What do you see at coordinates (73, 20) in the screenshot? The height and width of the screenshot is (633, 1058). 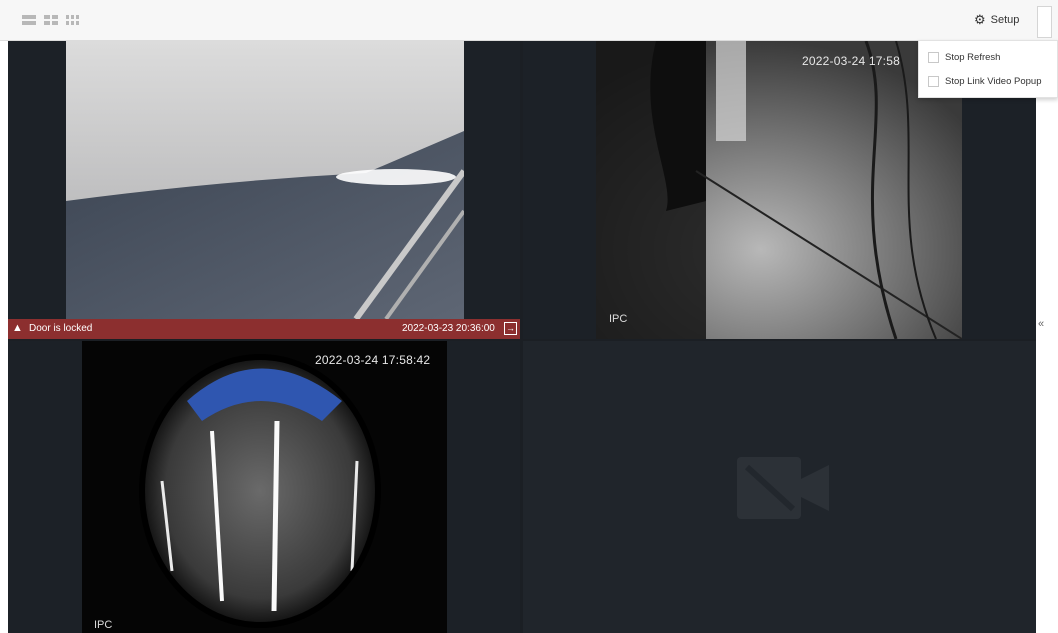 I see `layout-3x3-icon` at bounding box center [73, 20].